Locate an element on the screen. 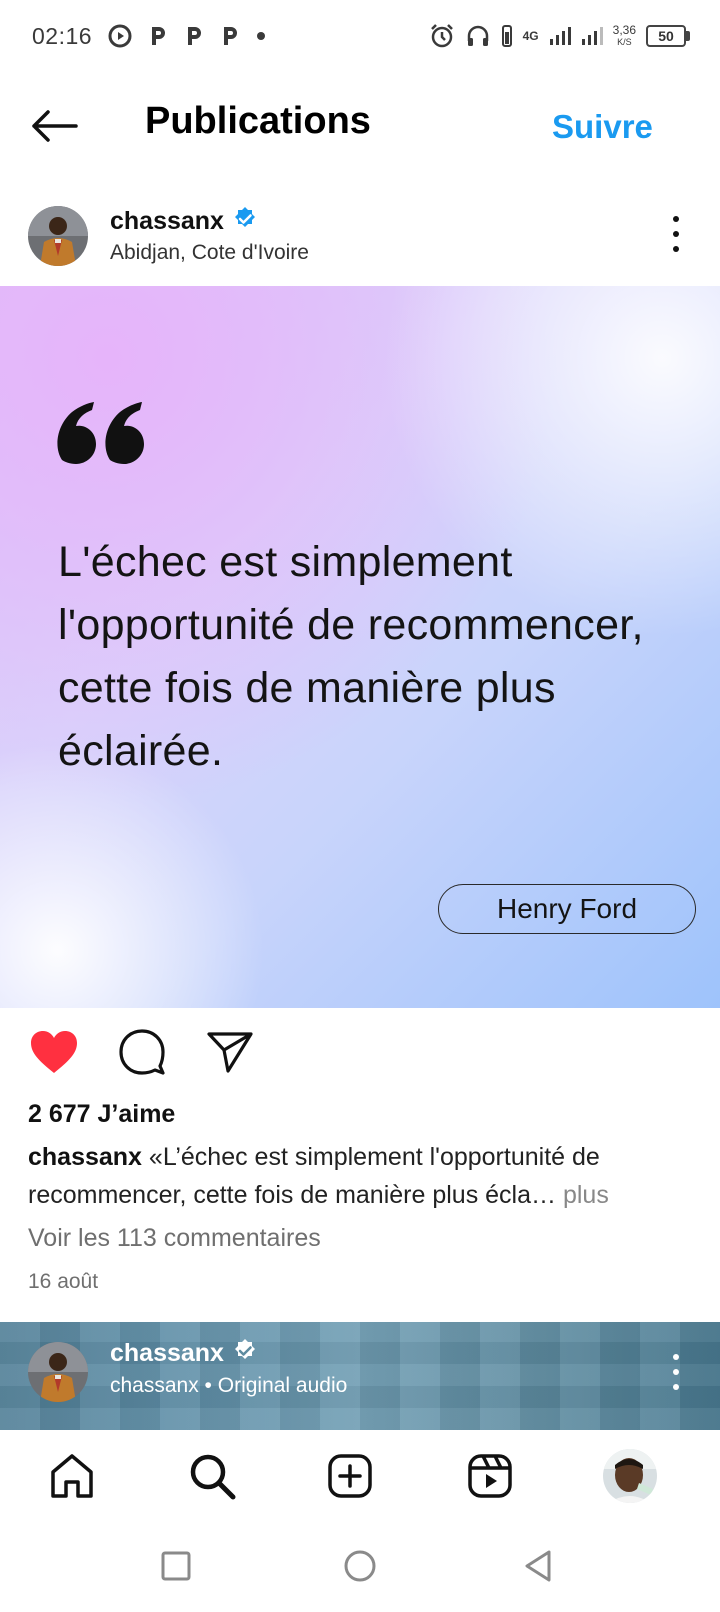  nav-home is located at coordinates (72, 1476).